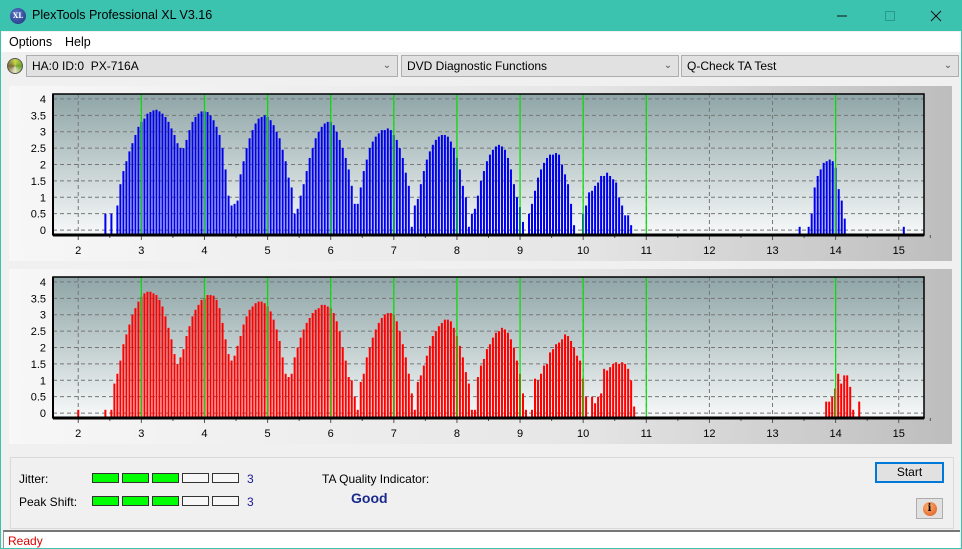  What do you see at coordinates (25, 541) in the screenshot?
I see `status-text: Ready` at bounding box center [25, 541].